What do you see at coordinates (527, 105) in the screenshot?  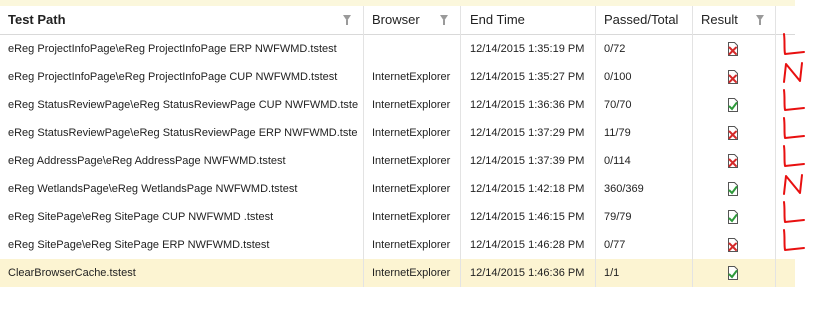 I see `end-time-cell: 12/14/2015 1:36:36 PM` at bounding box center [527, 105].